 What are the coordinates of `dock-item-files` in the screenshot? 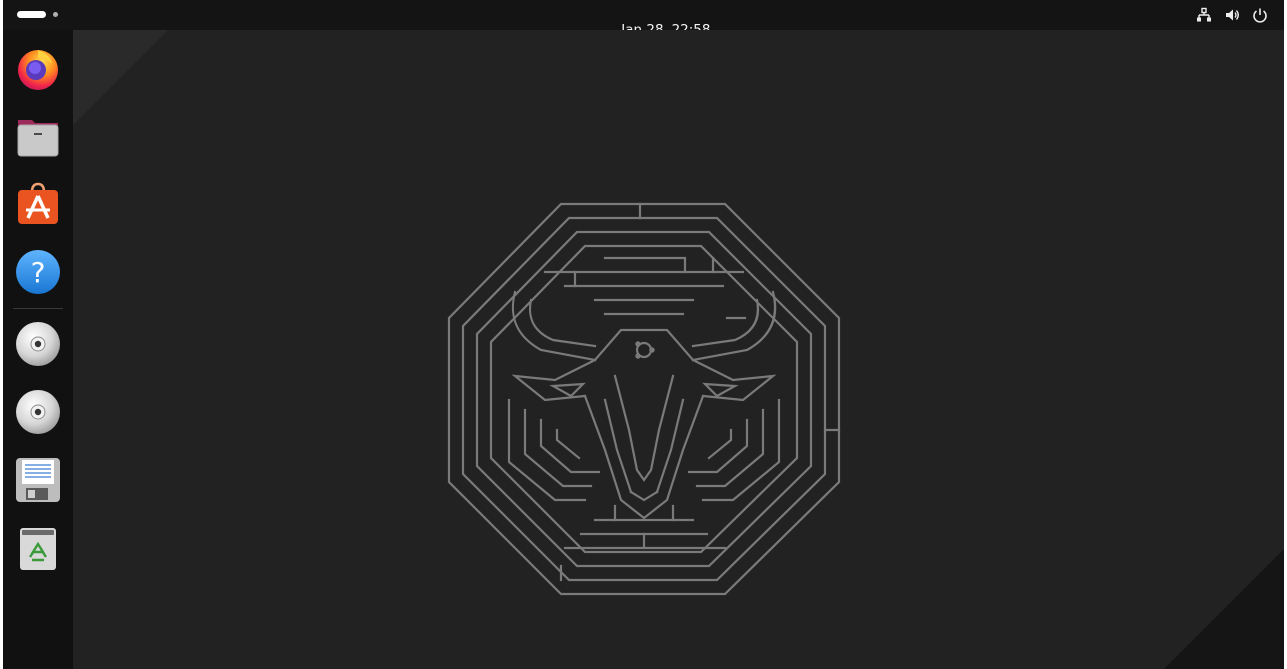 It's located at (38, 136).